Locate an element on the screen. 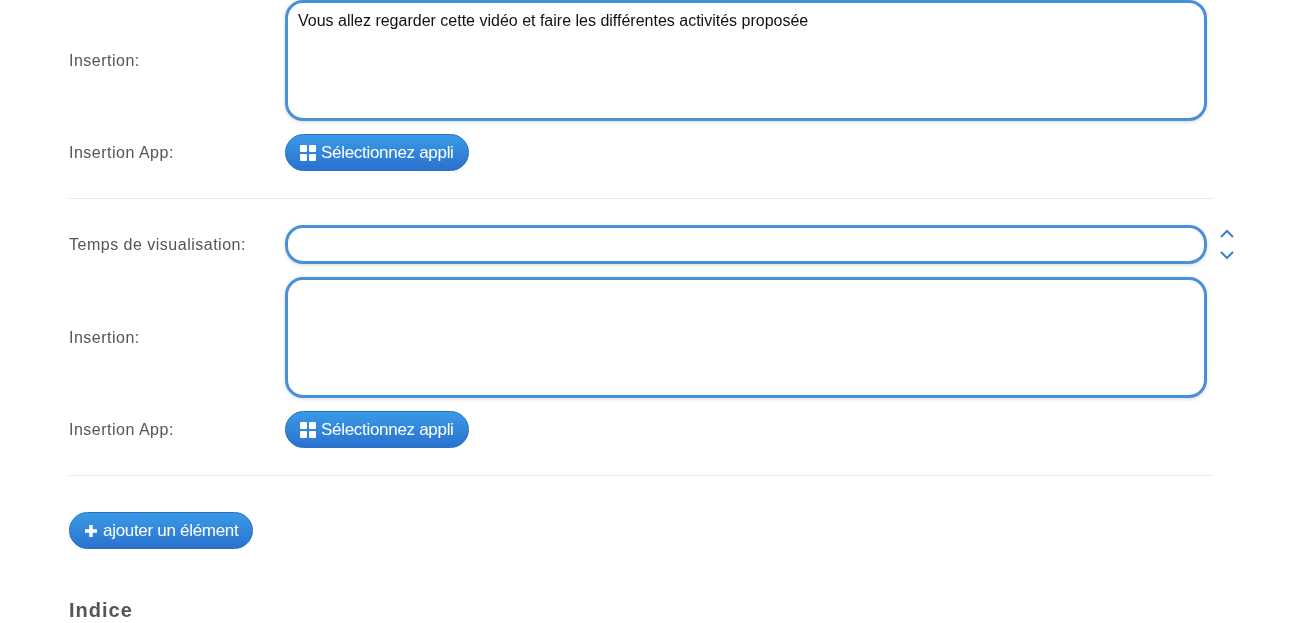  field-label: Temps de visualisation: is located at coordinates (158, 244).